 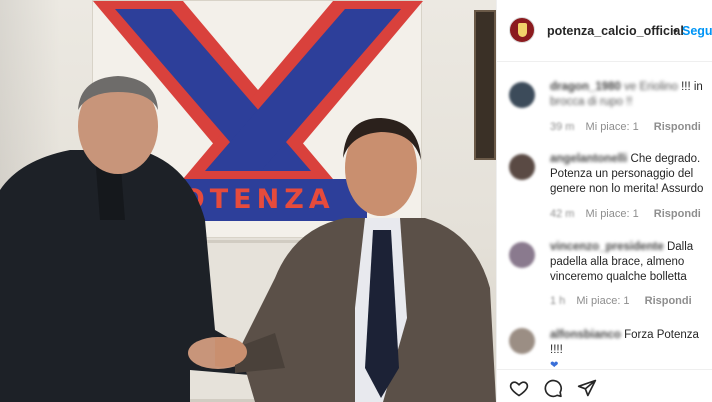 I want to click on follow-button: Segu, so click(x=697, y=31).